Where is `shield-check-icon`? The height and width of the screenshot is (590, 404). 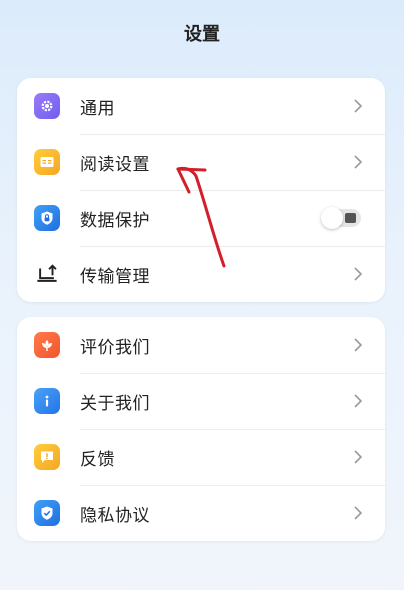
shield-check-icon is located at coordinates (47, 513).